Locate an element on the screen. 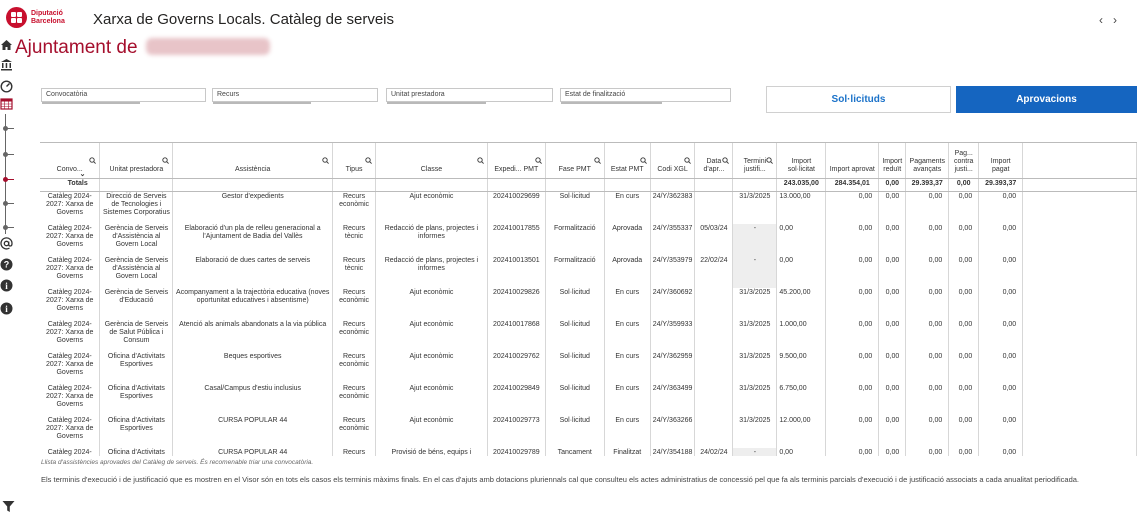  table-cell: Oficina d'Activitats Esportives is located at coordinates (136, 400).